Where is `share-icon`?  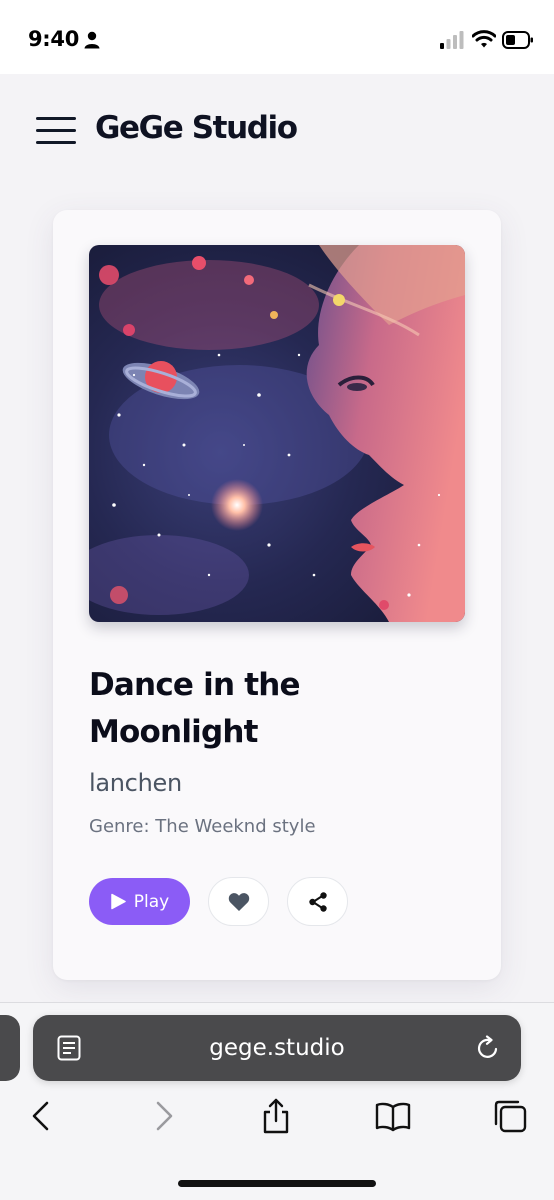 share-icon is located at coordinates (317, 901).